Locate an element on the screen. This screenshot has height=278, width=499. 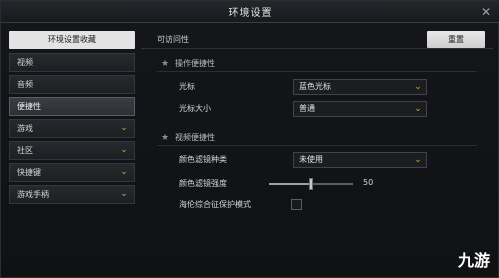
sidebar-item-video: 视频 is located at coordinates (72, 62).